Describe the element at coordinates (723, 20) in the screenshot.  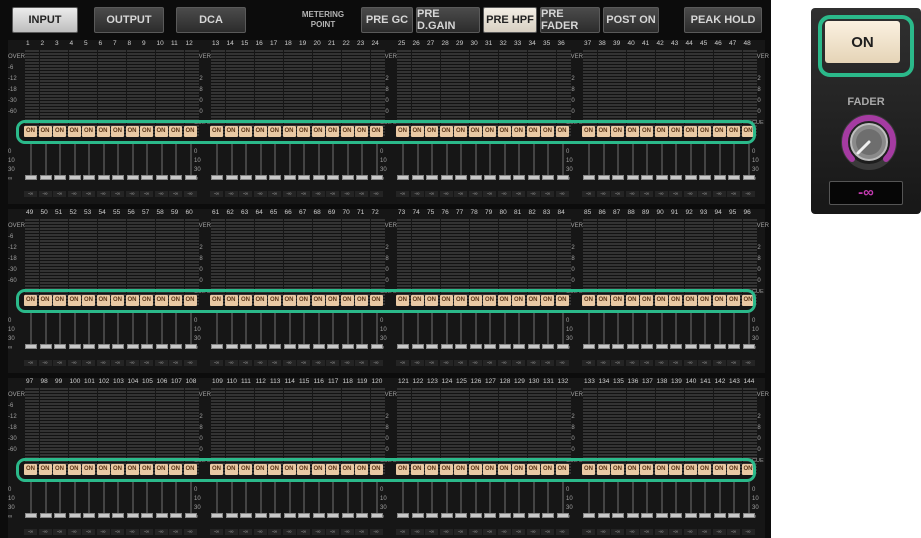
I see `peak-hold-button: PEAK HOLD` at that location.